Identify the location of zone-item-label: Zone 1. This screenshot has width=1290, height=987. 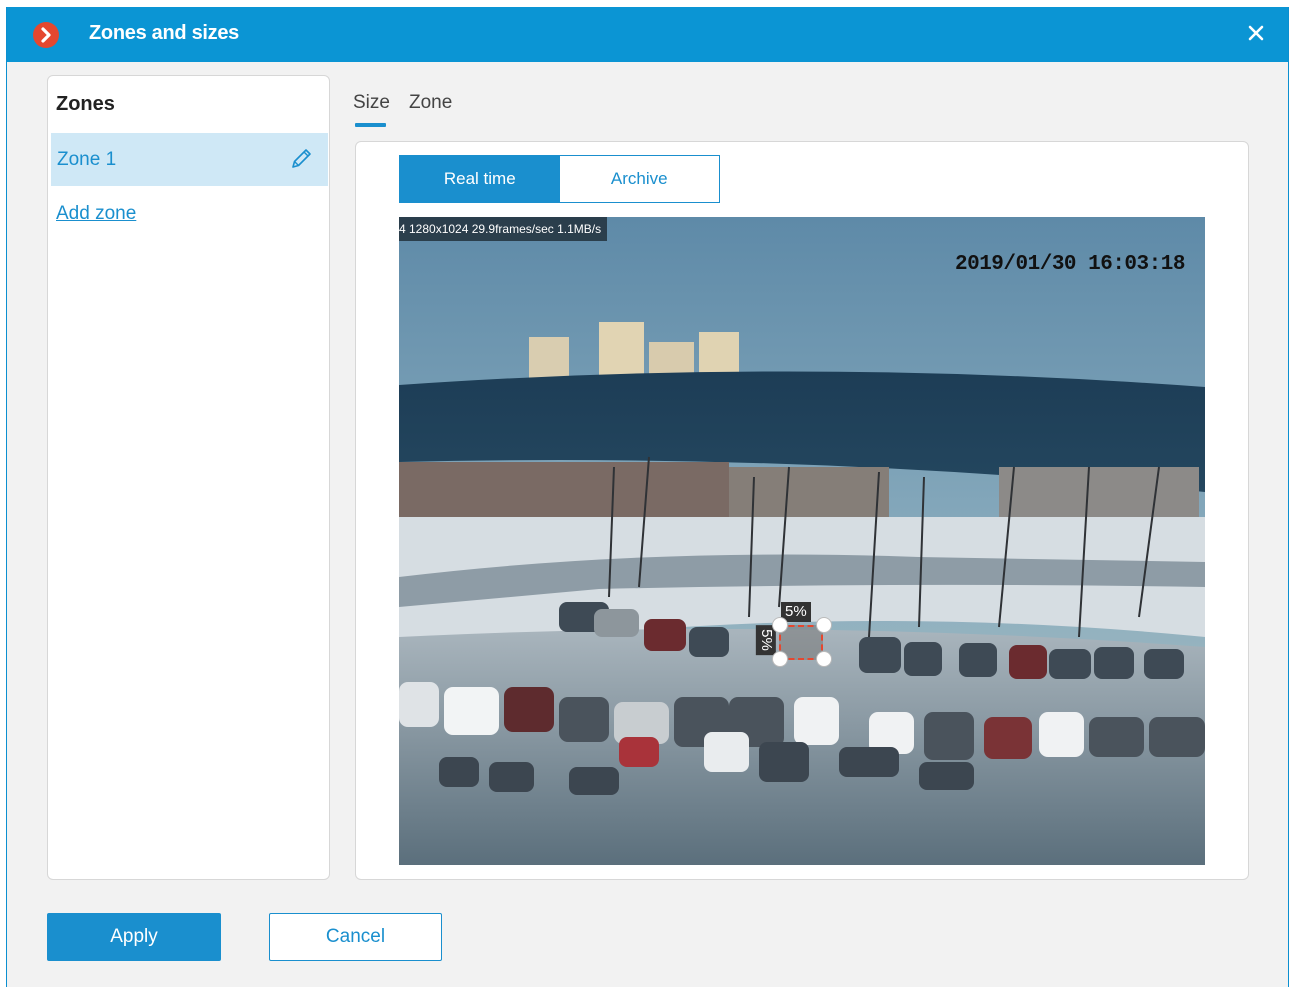
(87, 159).